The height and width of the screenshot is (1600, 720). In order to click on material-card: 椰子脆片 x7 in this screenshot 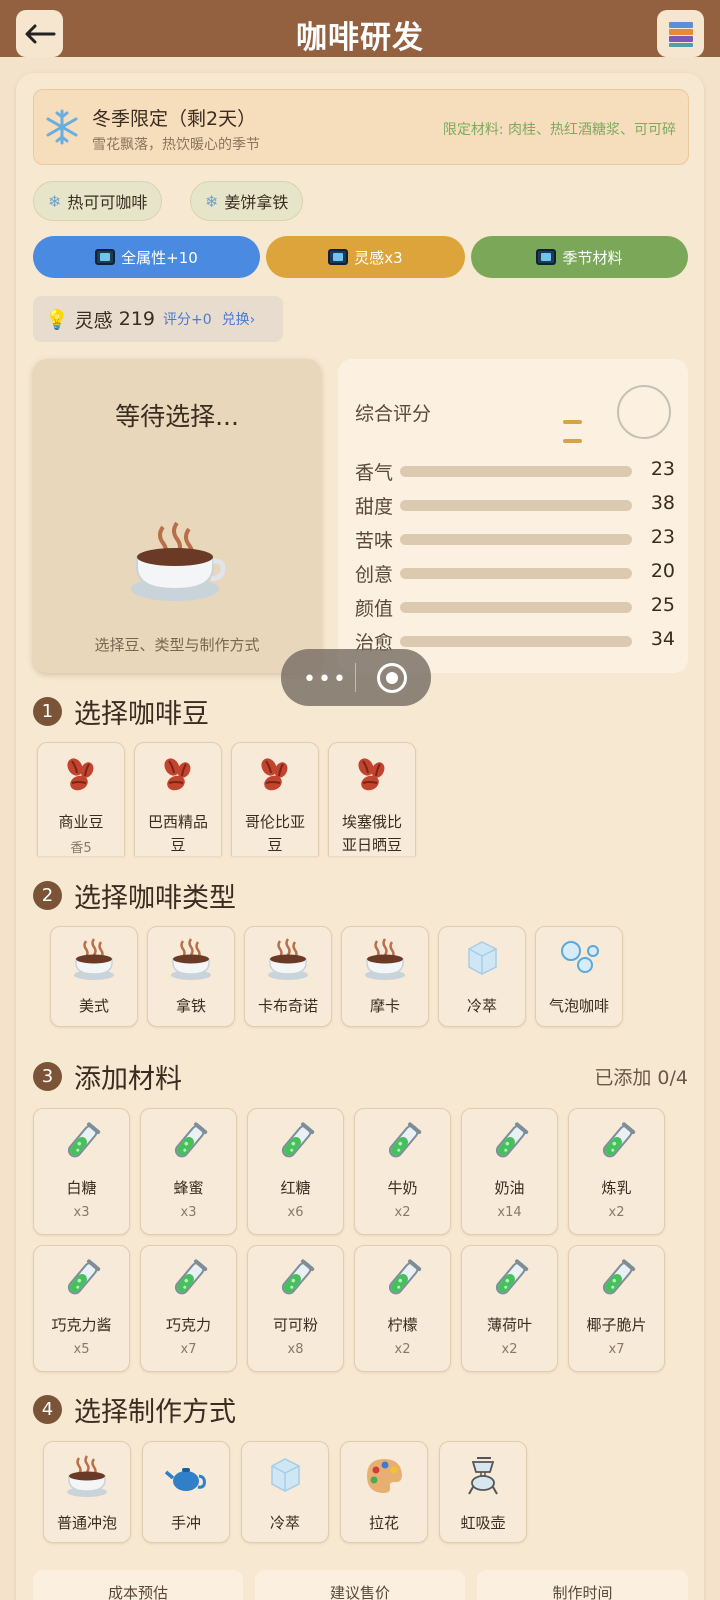, I will do `click(616, 1308)`.